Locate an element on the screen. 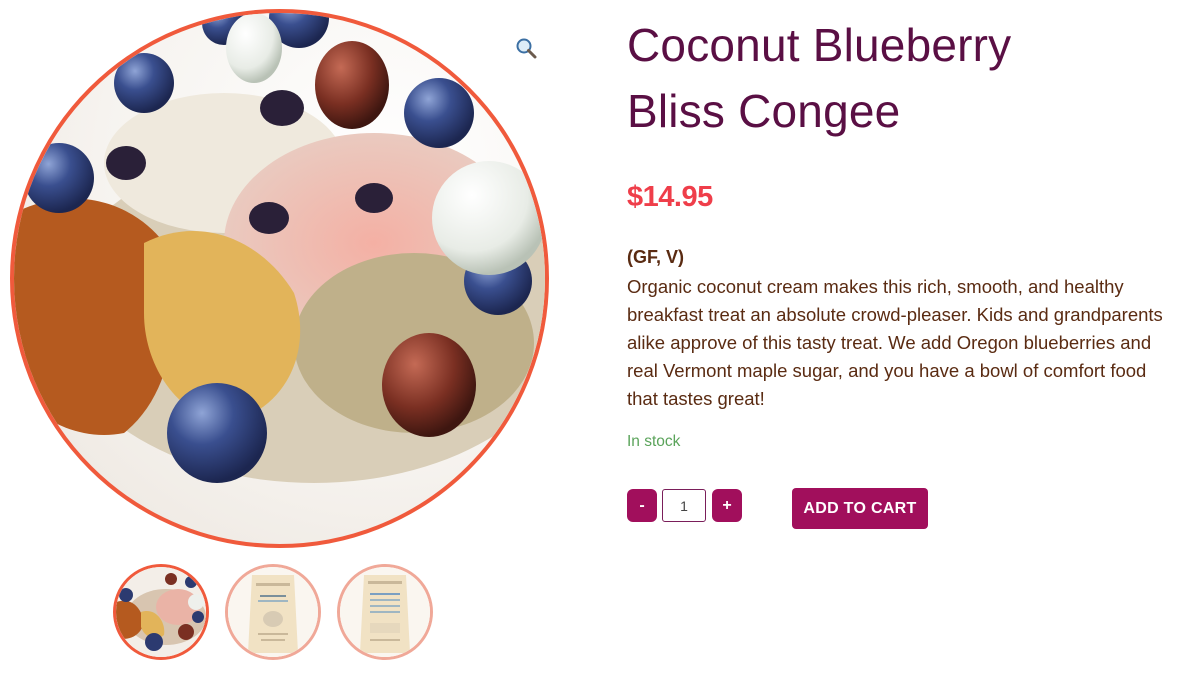 This screenshot has width=1190, height=679. package-front-thumbnail-image is located at coordinates (273, 612).